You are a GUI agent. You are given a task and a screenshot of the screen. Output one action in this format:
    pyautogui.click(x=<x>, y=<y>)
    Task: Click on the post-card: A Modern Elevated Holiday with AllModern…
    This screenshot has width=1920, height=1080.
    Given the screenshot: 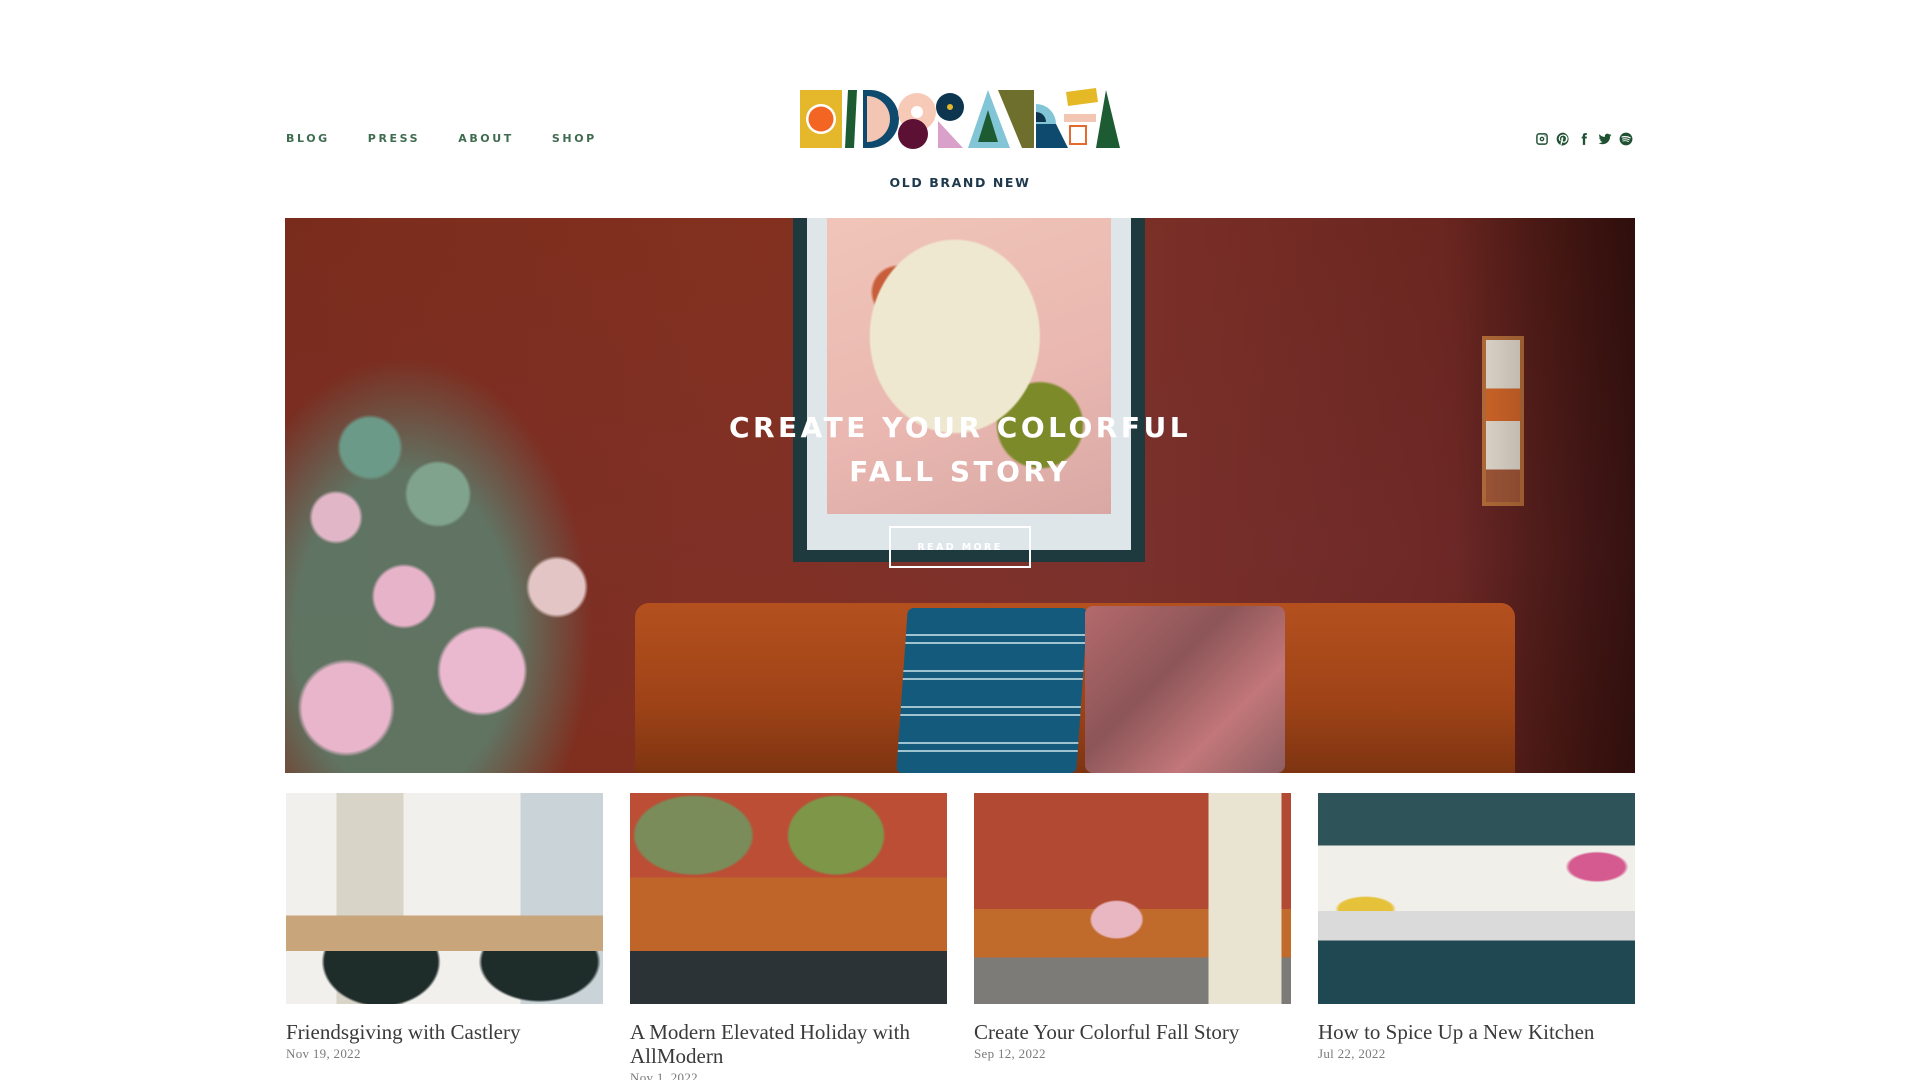 What is the action you would take?
    pyautogui.click(x=788, y=936)
    